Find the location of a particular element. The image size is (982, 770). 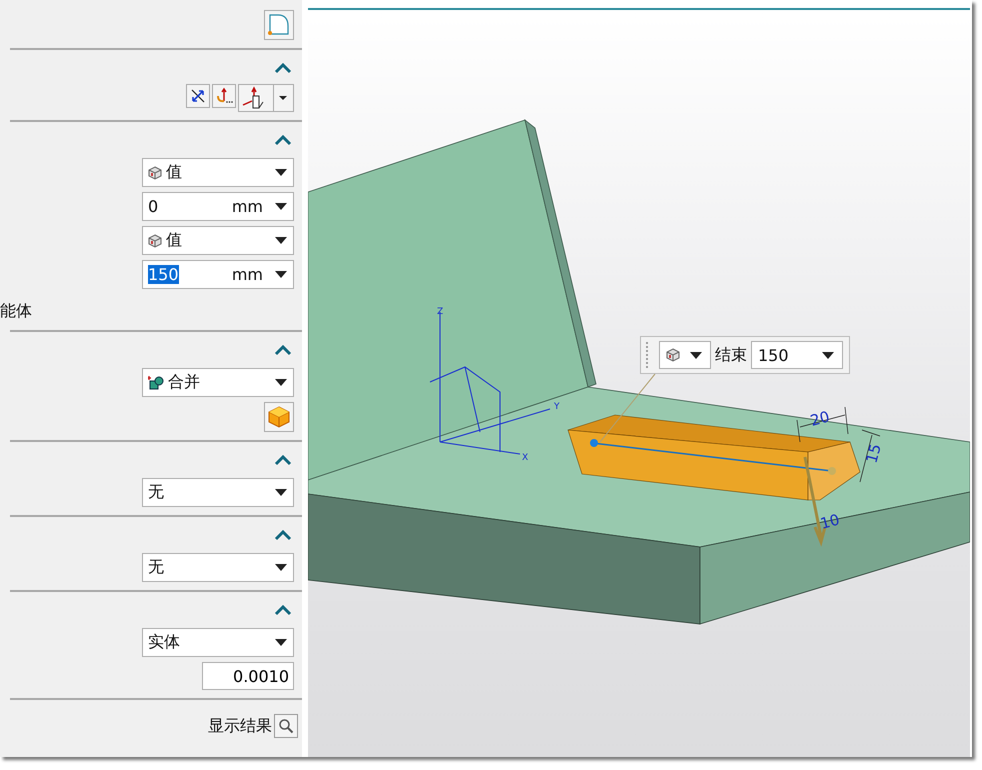

option-label: 能体 is located at coordinates (16, 311).